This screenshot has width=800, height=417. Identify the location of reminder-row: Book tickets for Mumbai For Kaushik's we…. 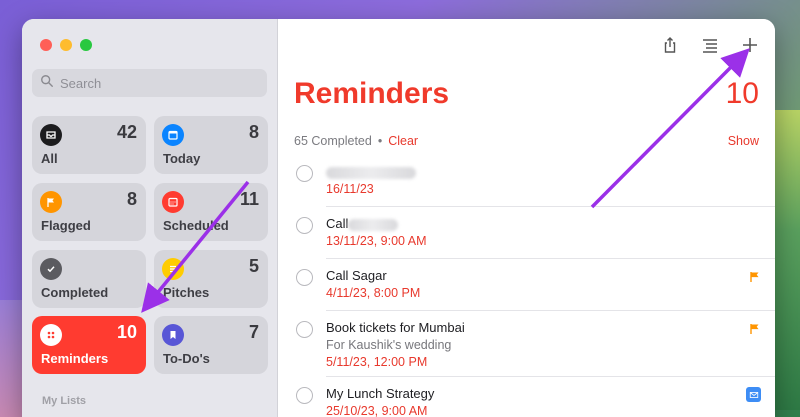
(526, 344).